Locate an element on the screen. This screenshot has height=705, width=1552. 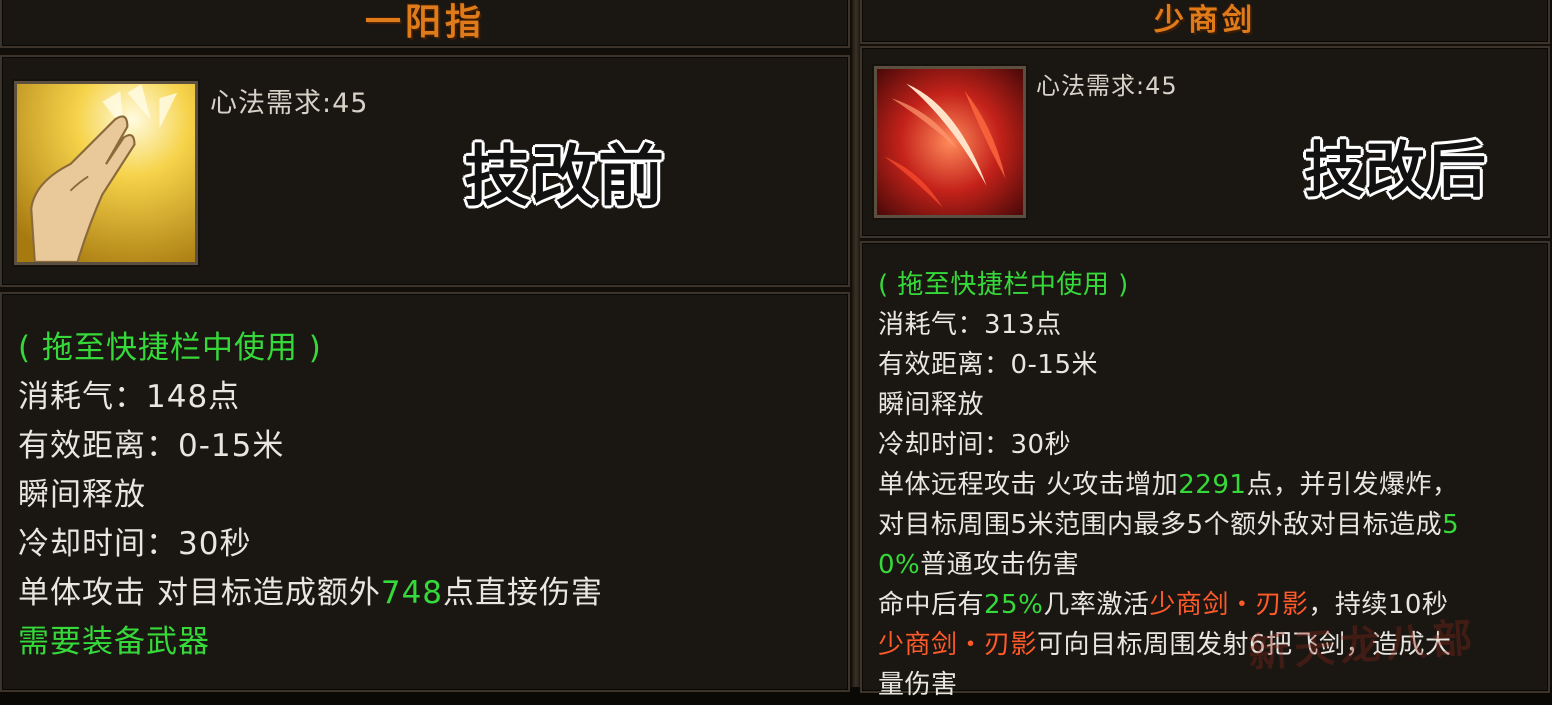
skill-header-box: 心法需求:45 技改后 is located at coordinates (1205, 142).